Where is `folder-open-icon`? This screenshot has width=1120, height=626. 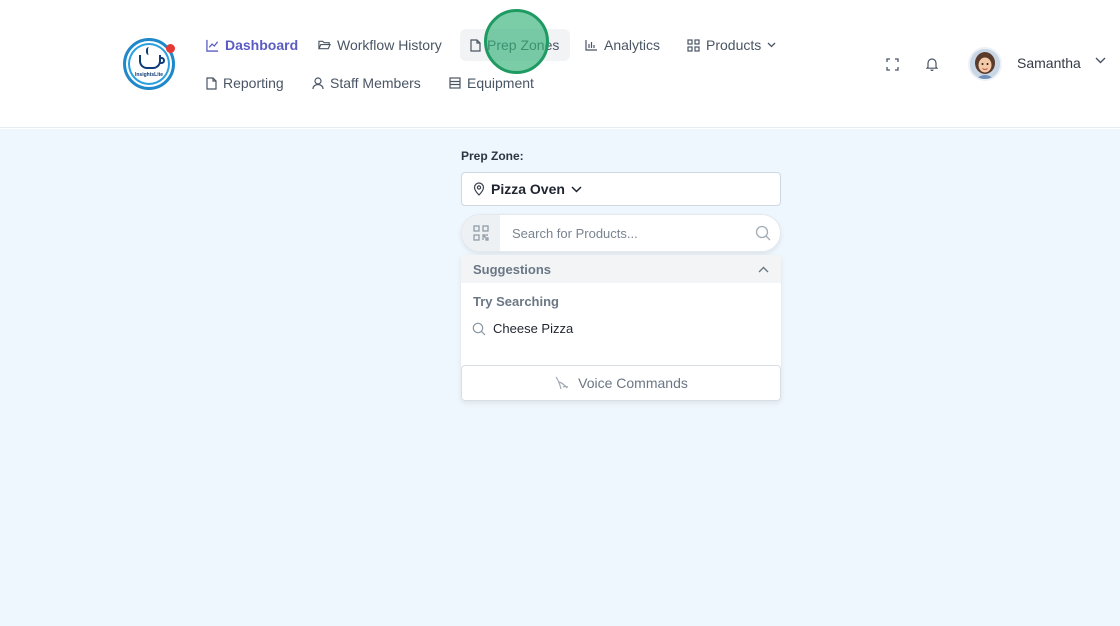
folder-open-icon is located at coordinates (324, 45).